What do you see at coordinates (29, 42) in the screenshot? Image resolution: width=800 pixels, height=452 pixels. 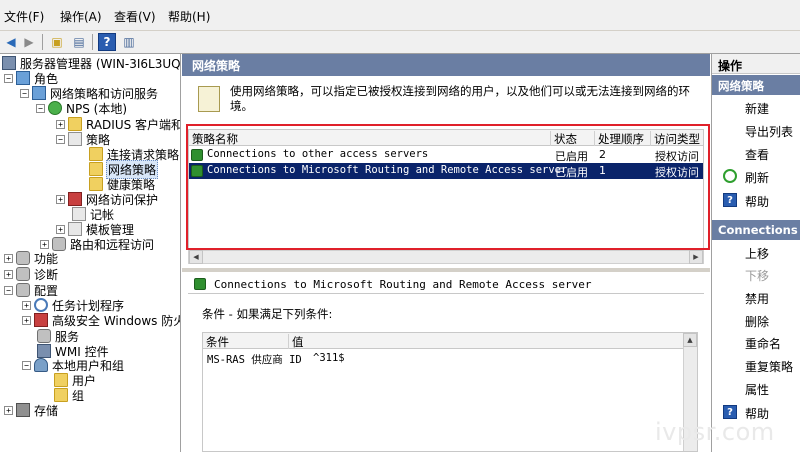 I see `forward-arrow-icon: ▶` at bounding box center [29, 42].